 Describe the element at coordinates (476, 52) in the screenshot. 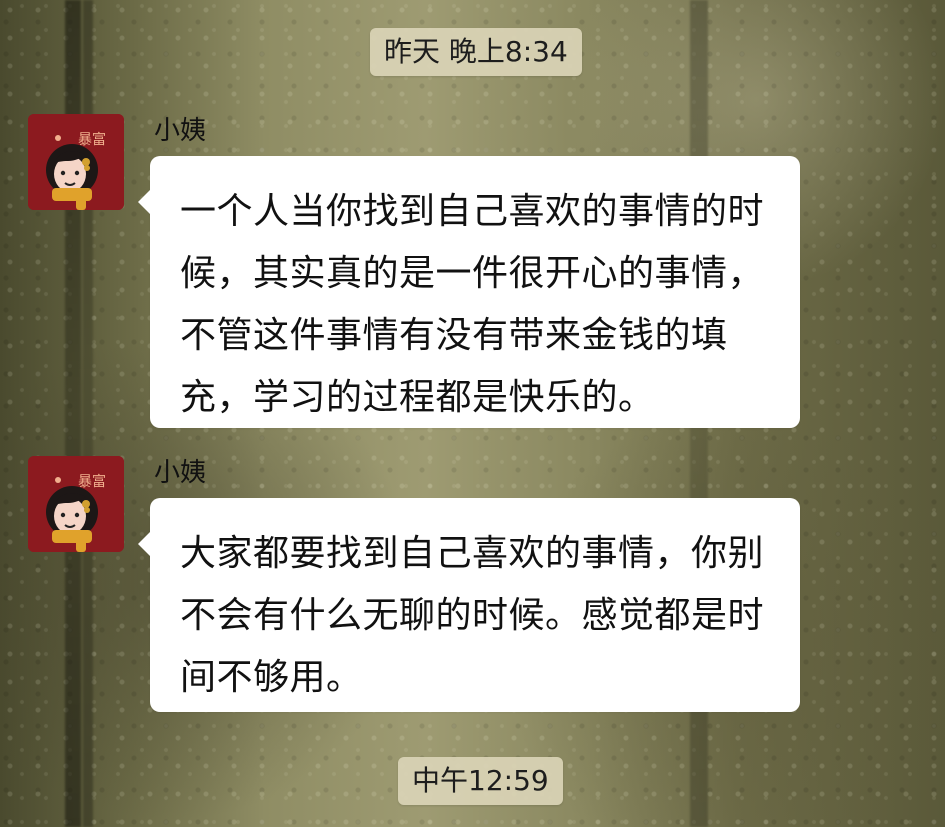

I see `timestamp-divider: 昨天 晚上8:34` at that location.